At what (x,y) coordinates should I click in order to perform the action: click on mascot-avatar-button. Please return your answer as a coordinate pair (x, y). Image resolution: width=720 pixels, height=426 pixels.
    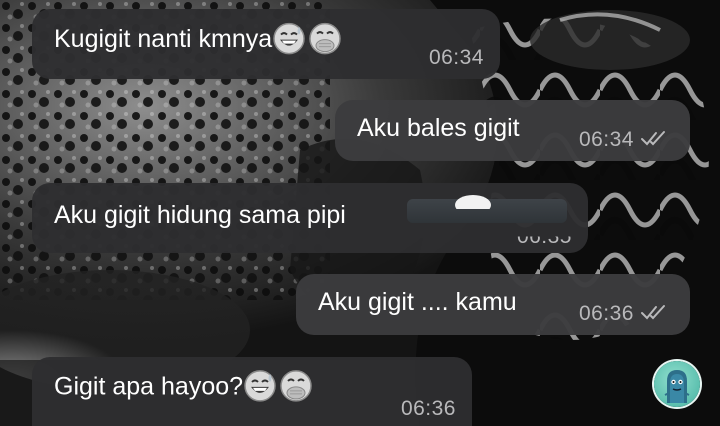
    Looking at the image, I should click on (677, 384).